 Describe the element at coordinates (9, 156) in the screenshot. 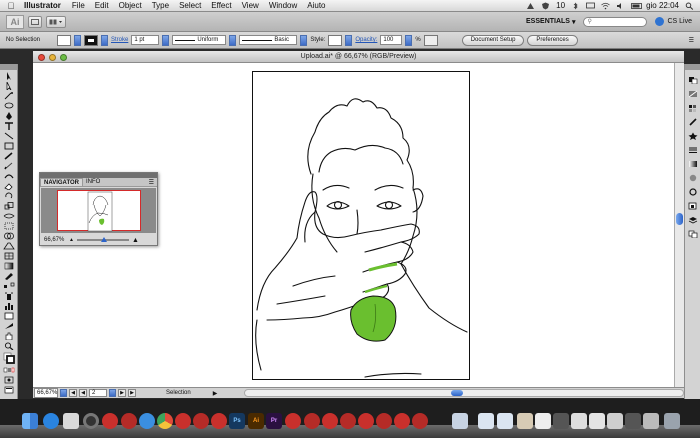

I see `paintbrush-tool-icon` at that location.